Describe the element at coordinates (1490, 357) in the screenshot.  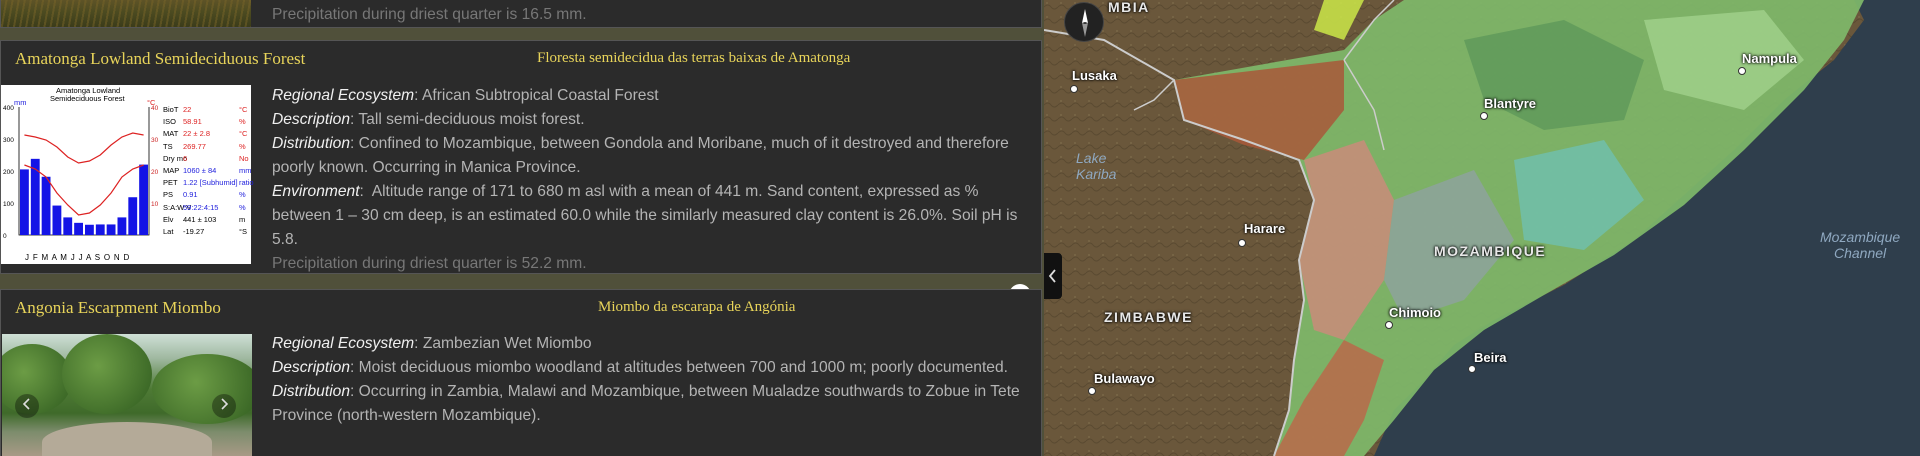
I see `city-beira: Beira` at that location.